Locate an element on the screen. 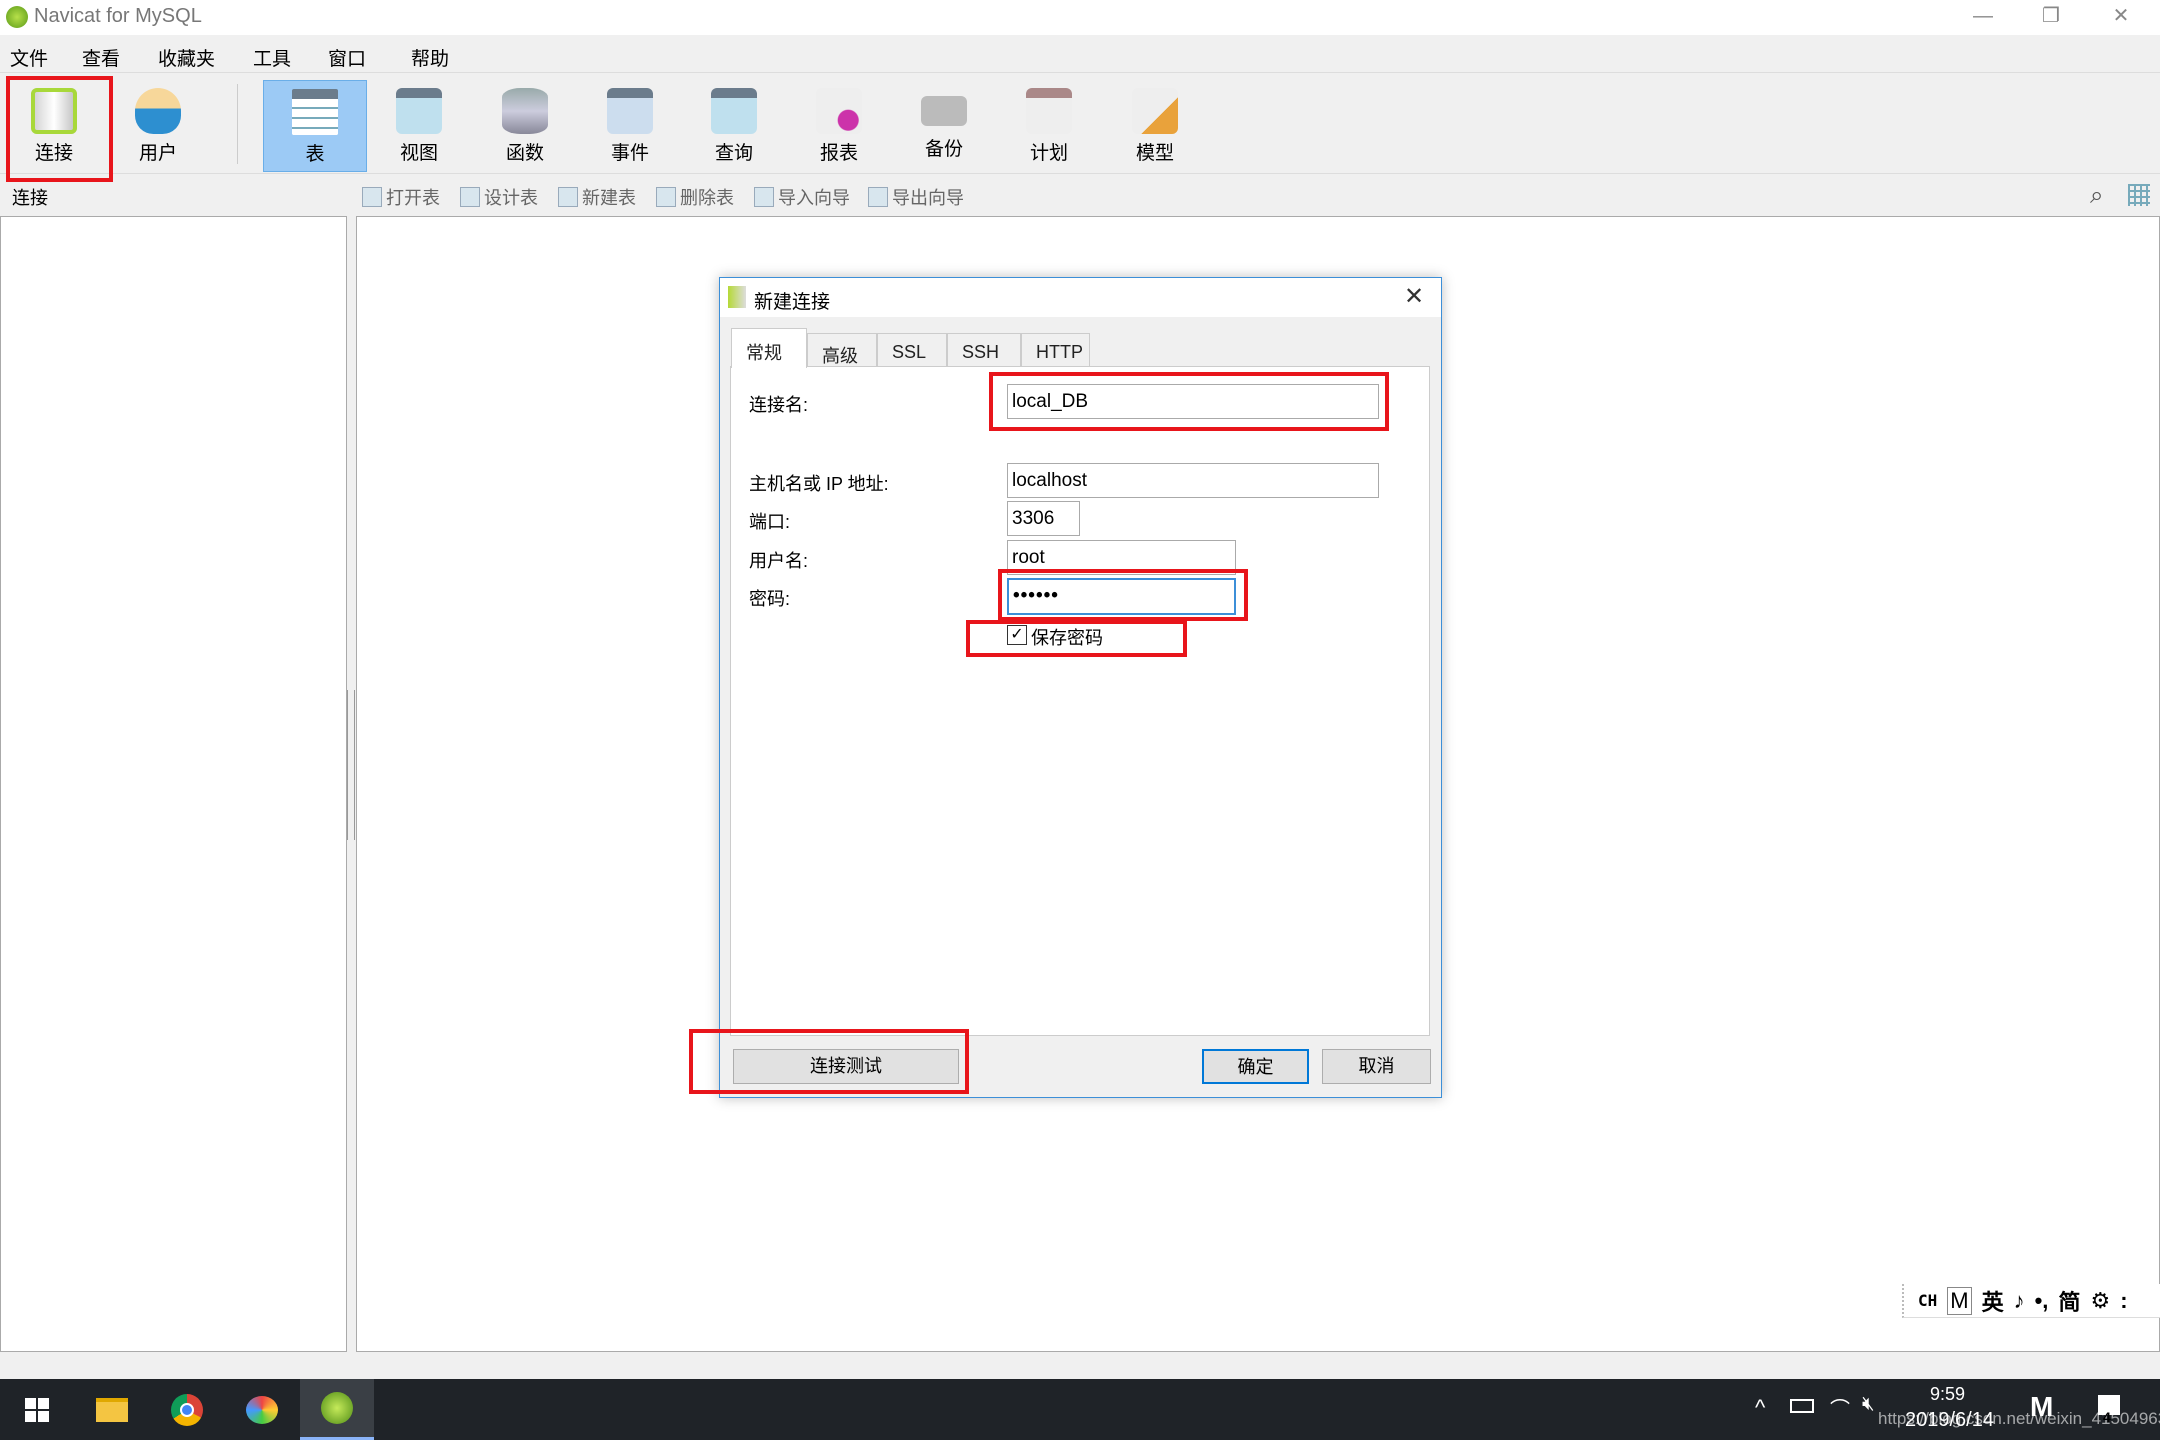 Image resolution: width=2160 pixels, height=1440 pixels. toolbar-view: 视图 is located at coordinates (419, 126).